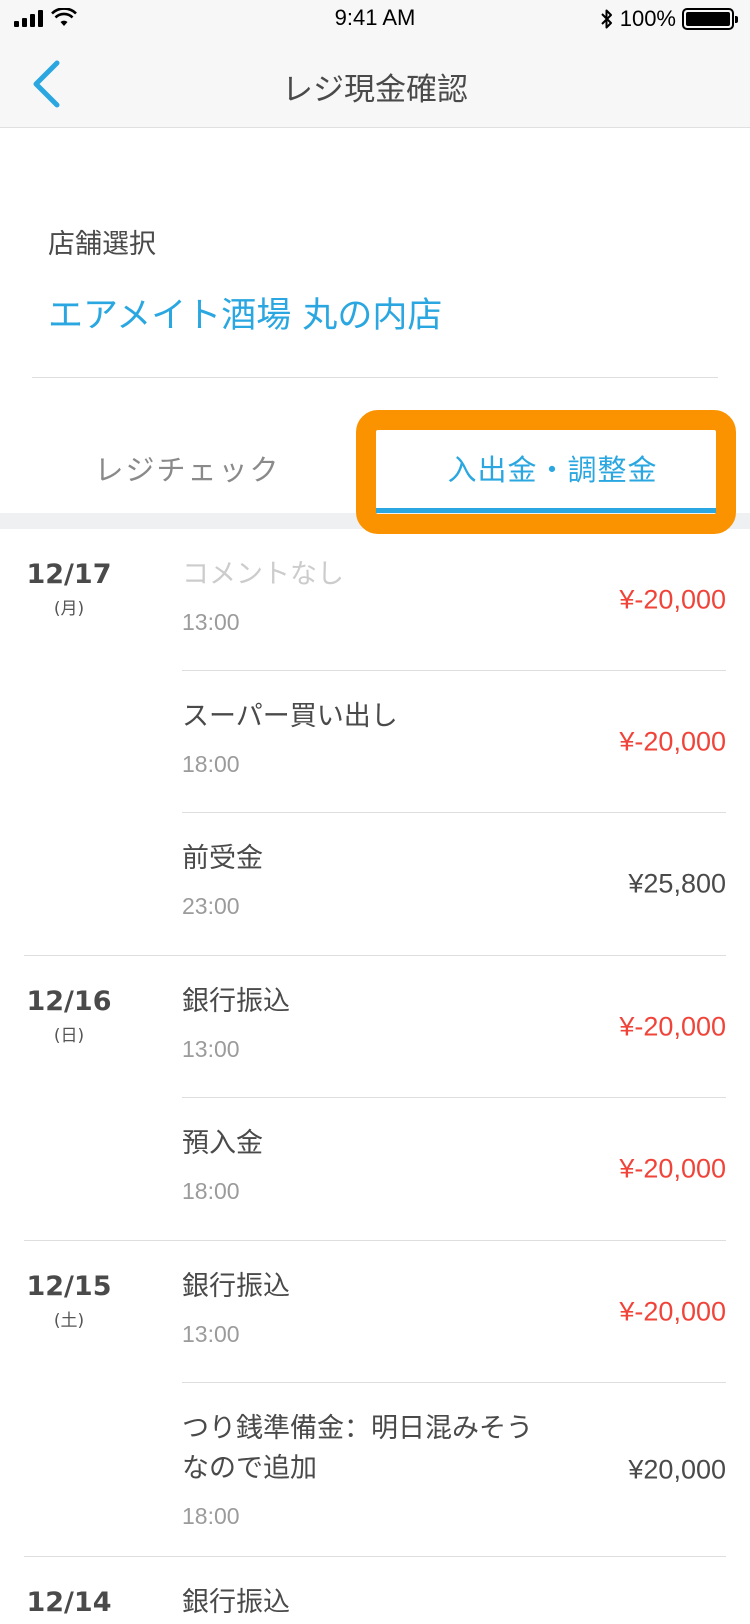  I want to click on store-select-value: エアメイト酒場 丸の内店, so click(245, 312).